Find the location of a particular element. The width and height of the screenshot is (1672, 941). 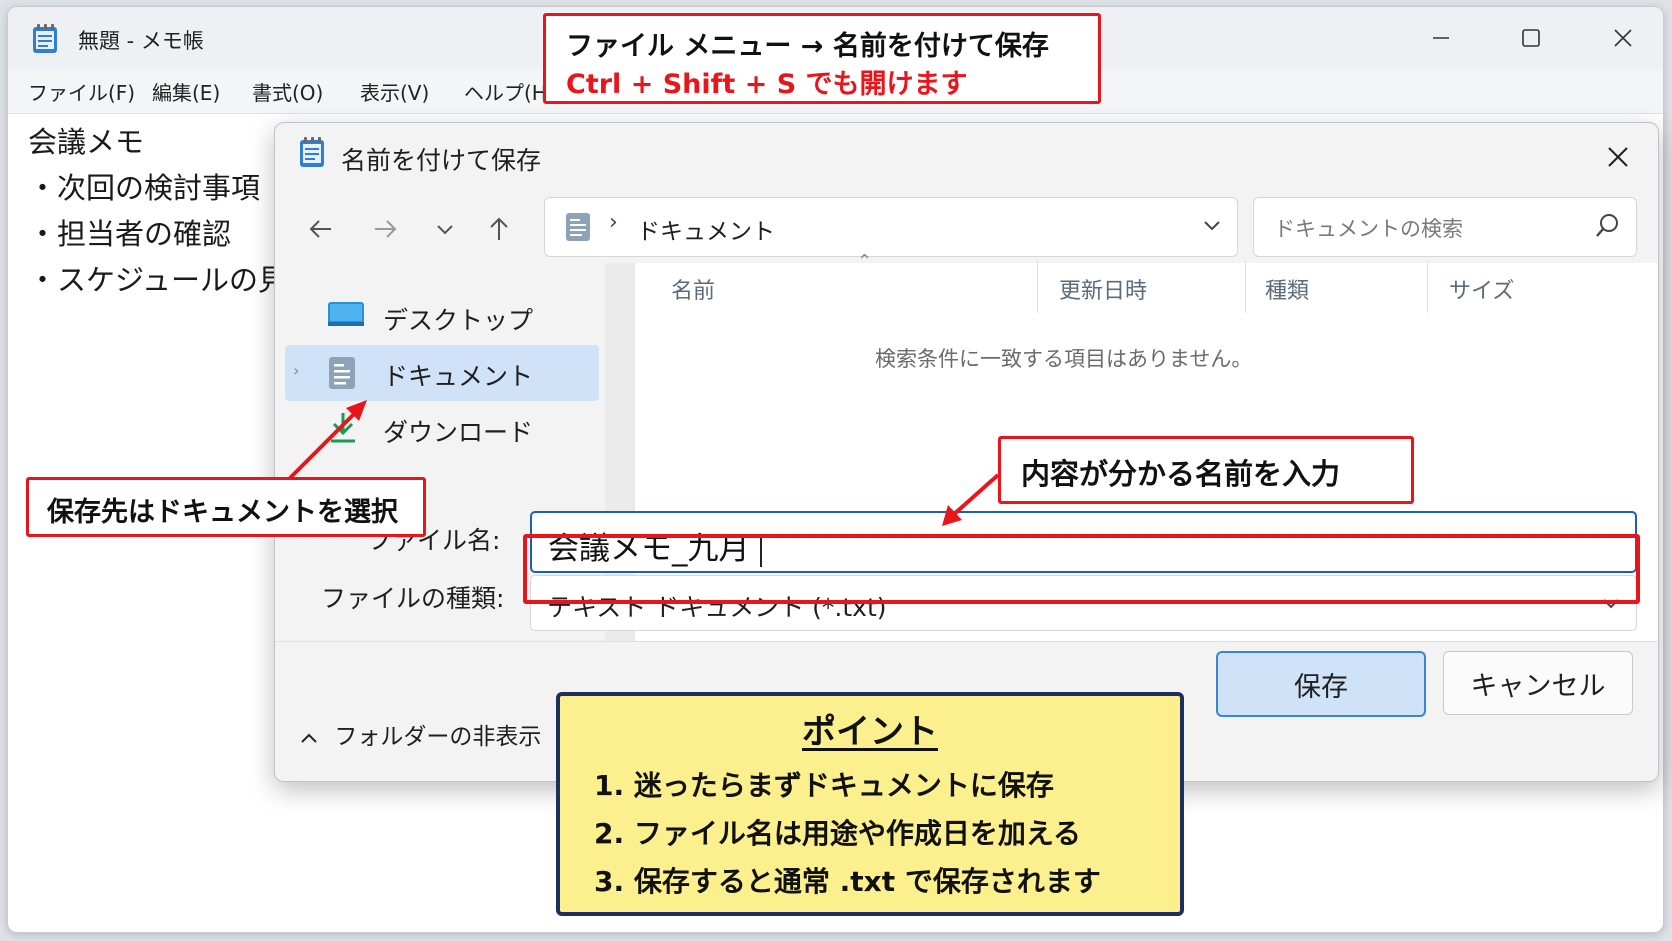

tip-item: 3. 保存すると通常 .txt で保存されます is located at coordinates (847, 881).